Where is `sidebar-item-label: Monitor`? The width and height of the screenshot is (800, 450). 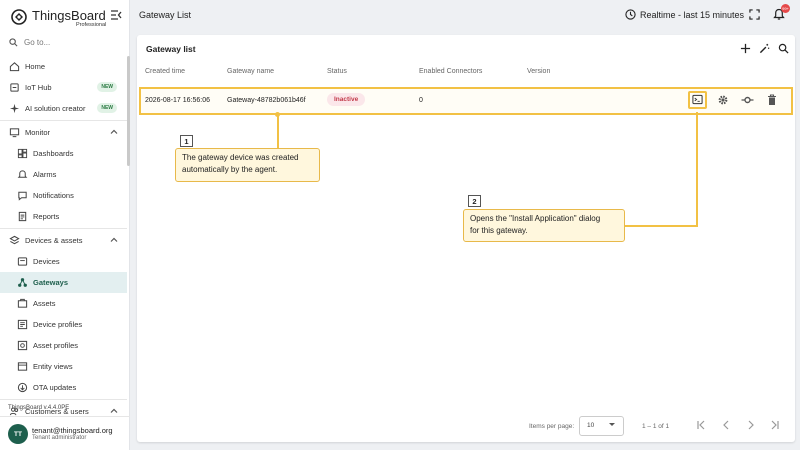
sidebar-item-label: Monitor is located at coordinates (38, 132).